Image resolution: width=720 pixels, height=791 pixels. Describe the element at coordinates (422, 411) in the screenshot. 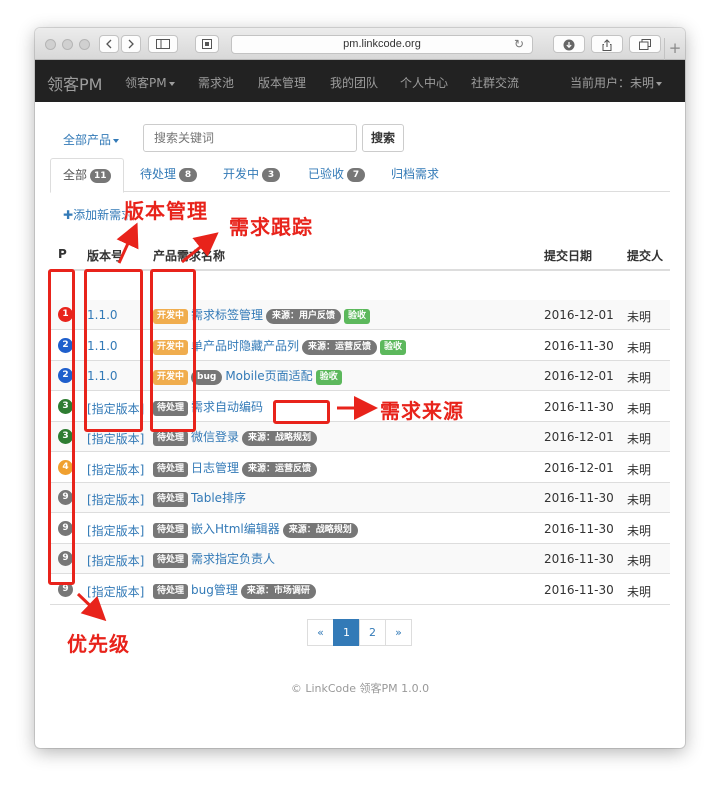

I see `annotation-requirement-source: 需求来源` at that location.